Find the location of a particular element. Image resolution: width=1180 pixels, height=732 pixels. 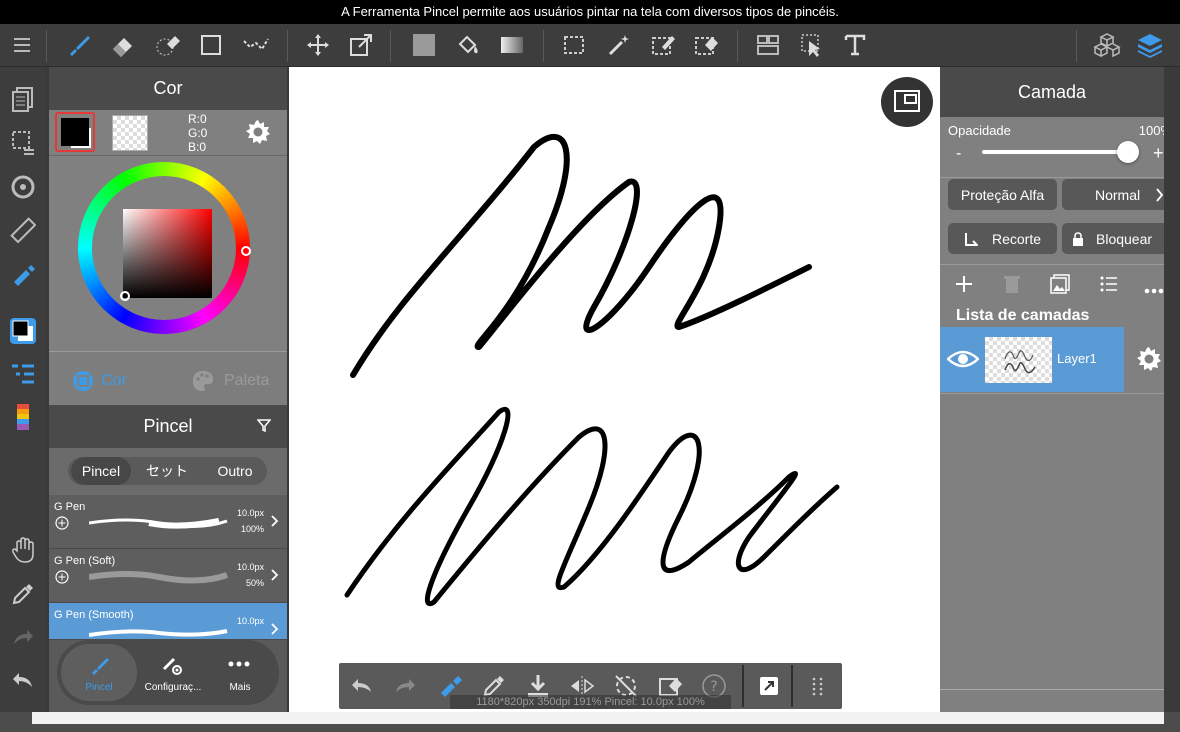

select-eraser-icon is located at coordinates (706, 45).